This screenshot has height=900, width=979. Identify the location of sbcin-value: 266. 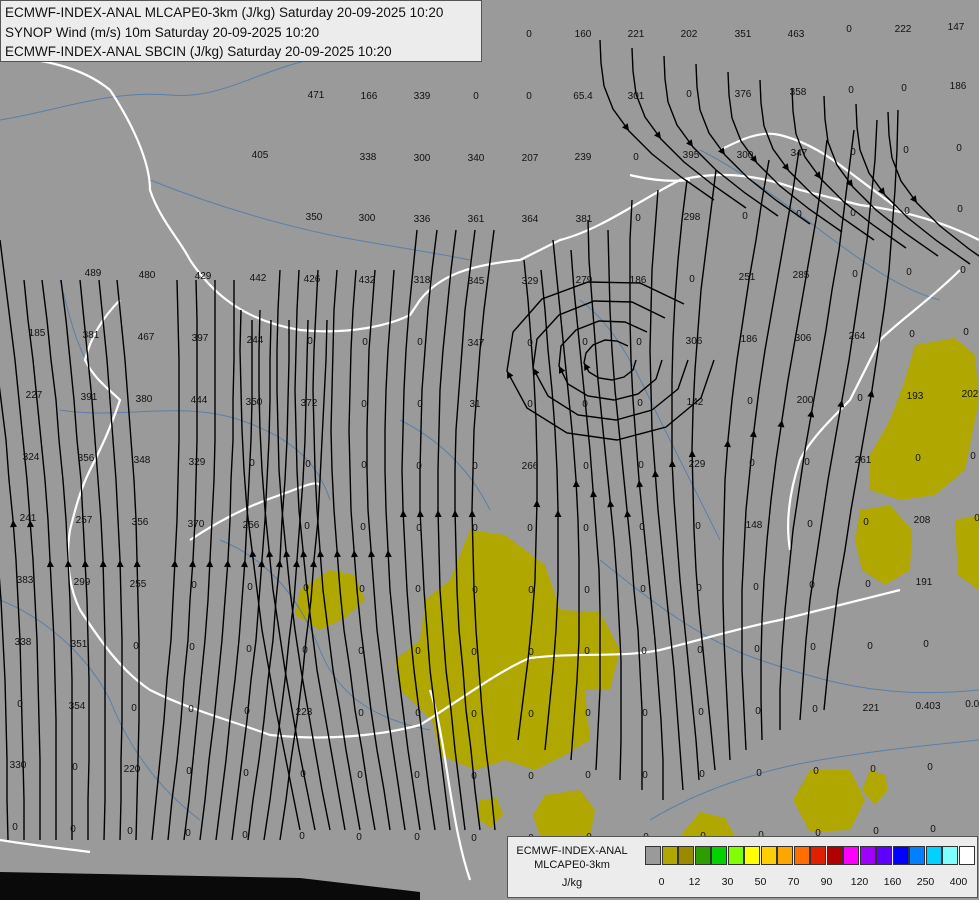
(530, 466).